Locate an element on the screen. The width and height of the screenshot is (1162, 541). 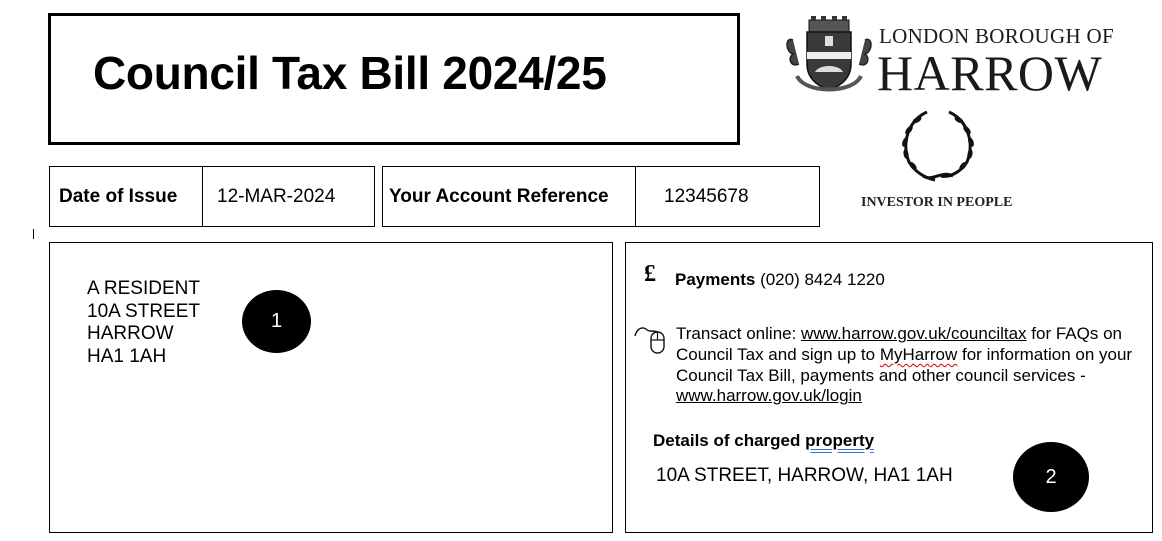
recipient-street: 10A STREET is located at coordinates (143, 311).